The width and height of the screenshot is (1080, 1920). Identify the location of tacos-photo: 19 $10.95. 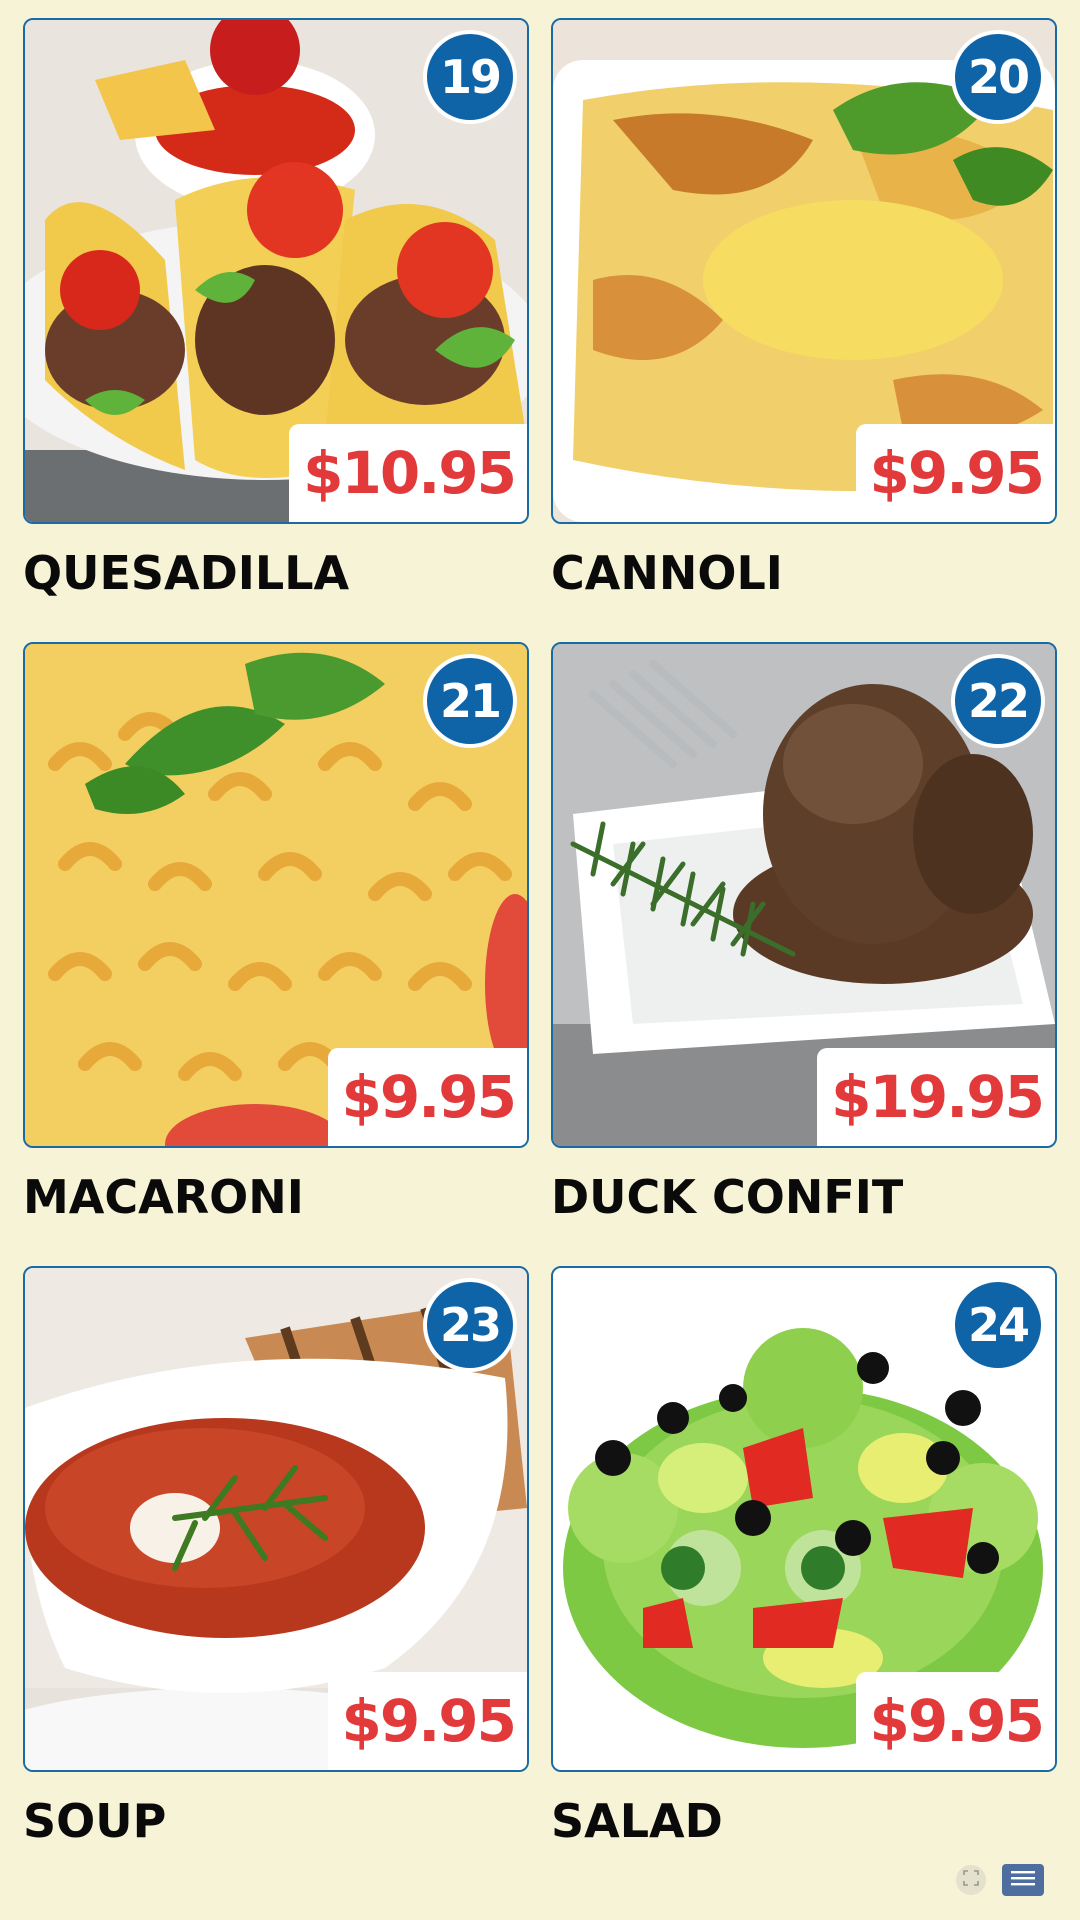
(276, 271).